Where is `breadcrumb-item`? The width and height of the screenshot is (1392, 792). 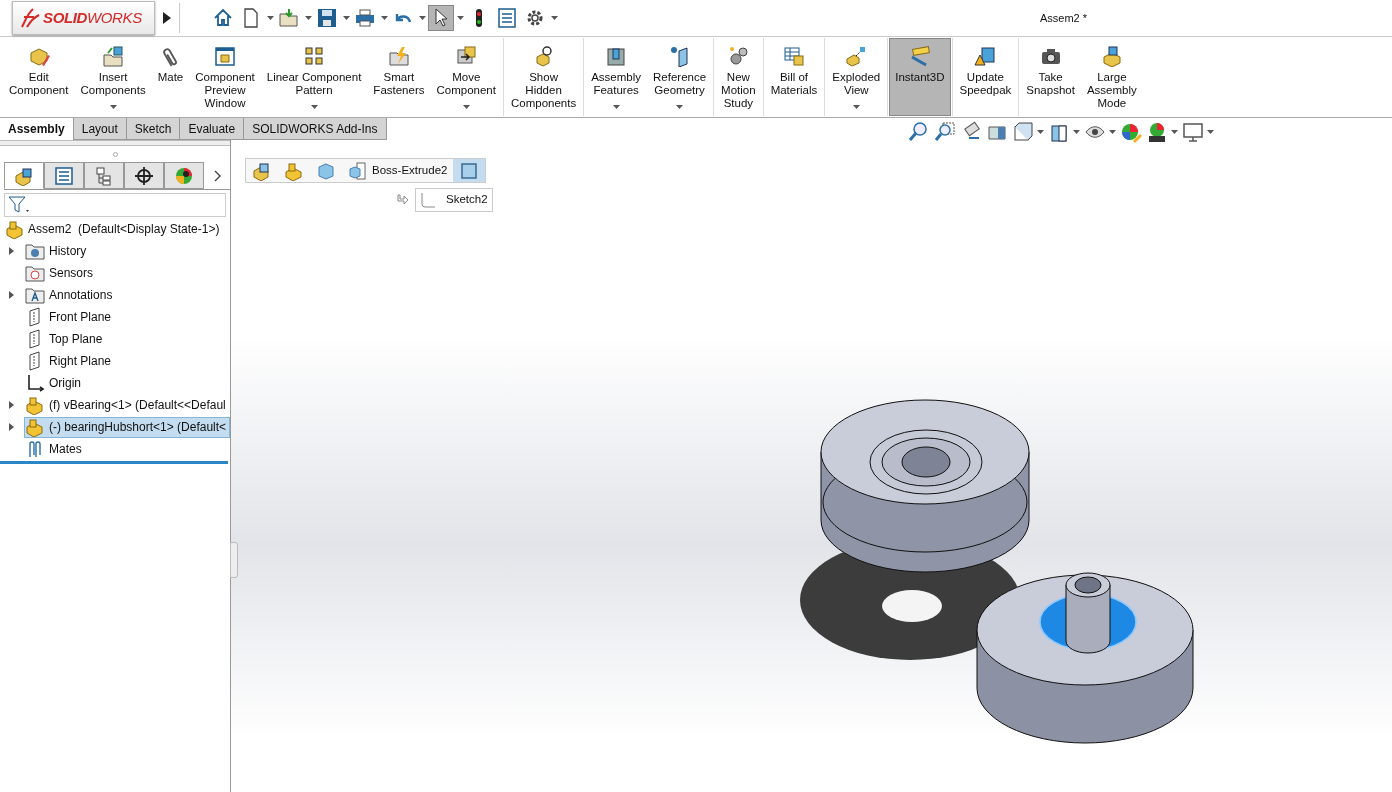 breadcrumb-item is located at coordinates (469, 170).